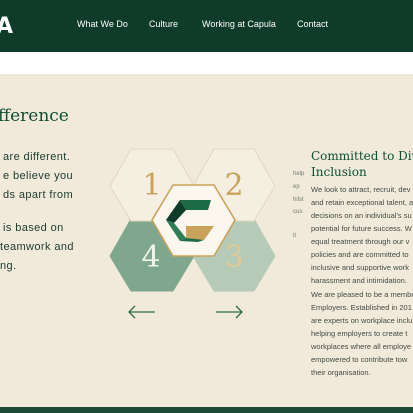  Describe the element at coordinates (361, 189) in the screenshot. I see `paragraph-line: We look to attract, recruit, dev` at that location.